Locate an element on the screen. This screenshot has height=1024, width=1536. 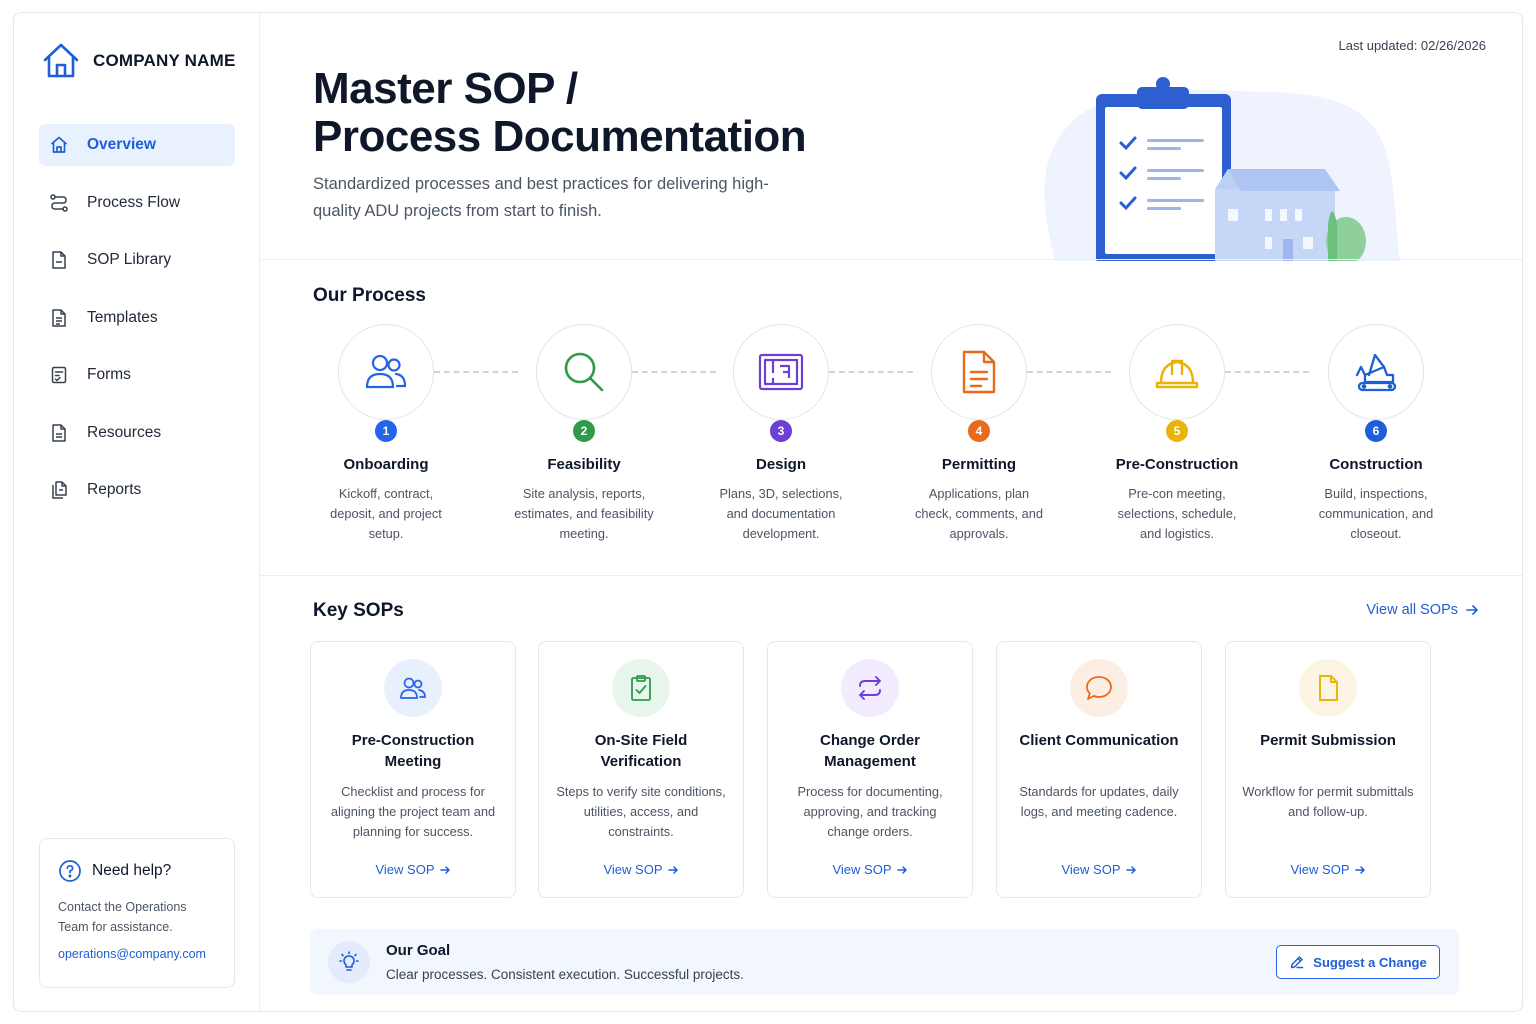
sop-title: Permit Submission is located at coordinates (1328, 740).